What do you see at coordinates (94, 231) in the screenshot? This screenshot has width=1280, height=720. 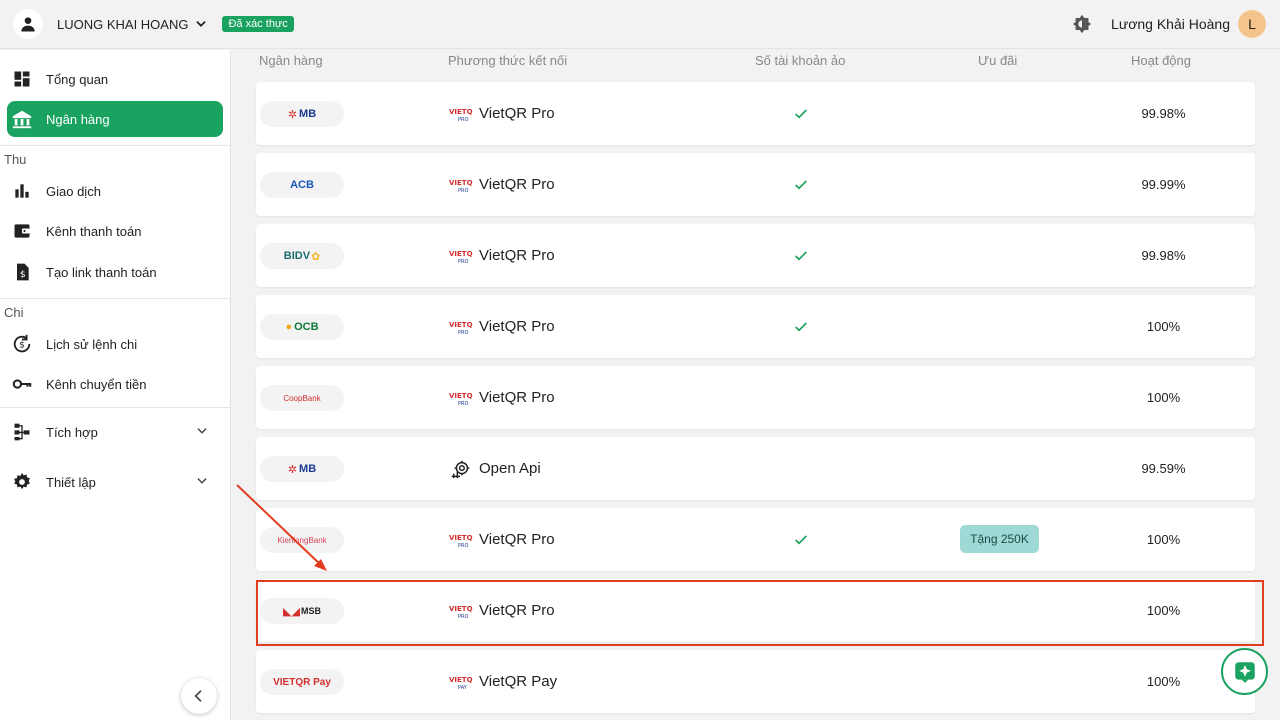 I see `sidebar-item-label: Kênh thanh toán` at bounding box center [94, 231].